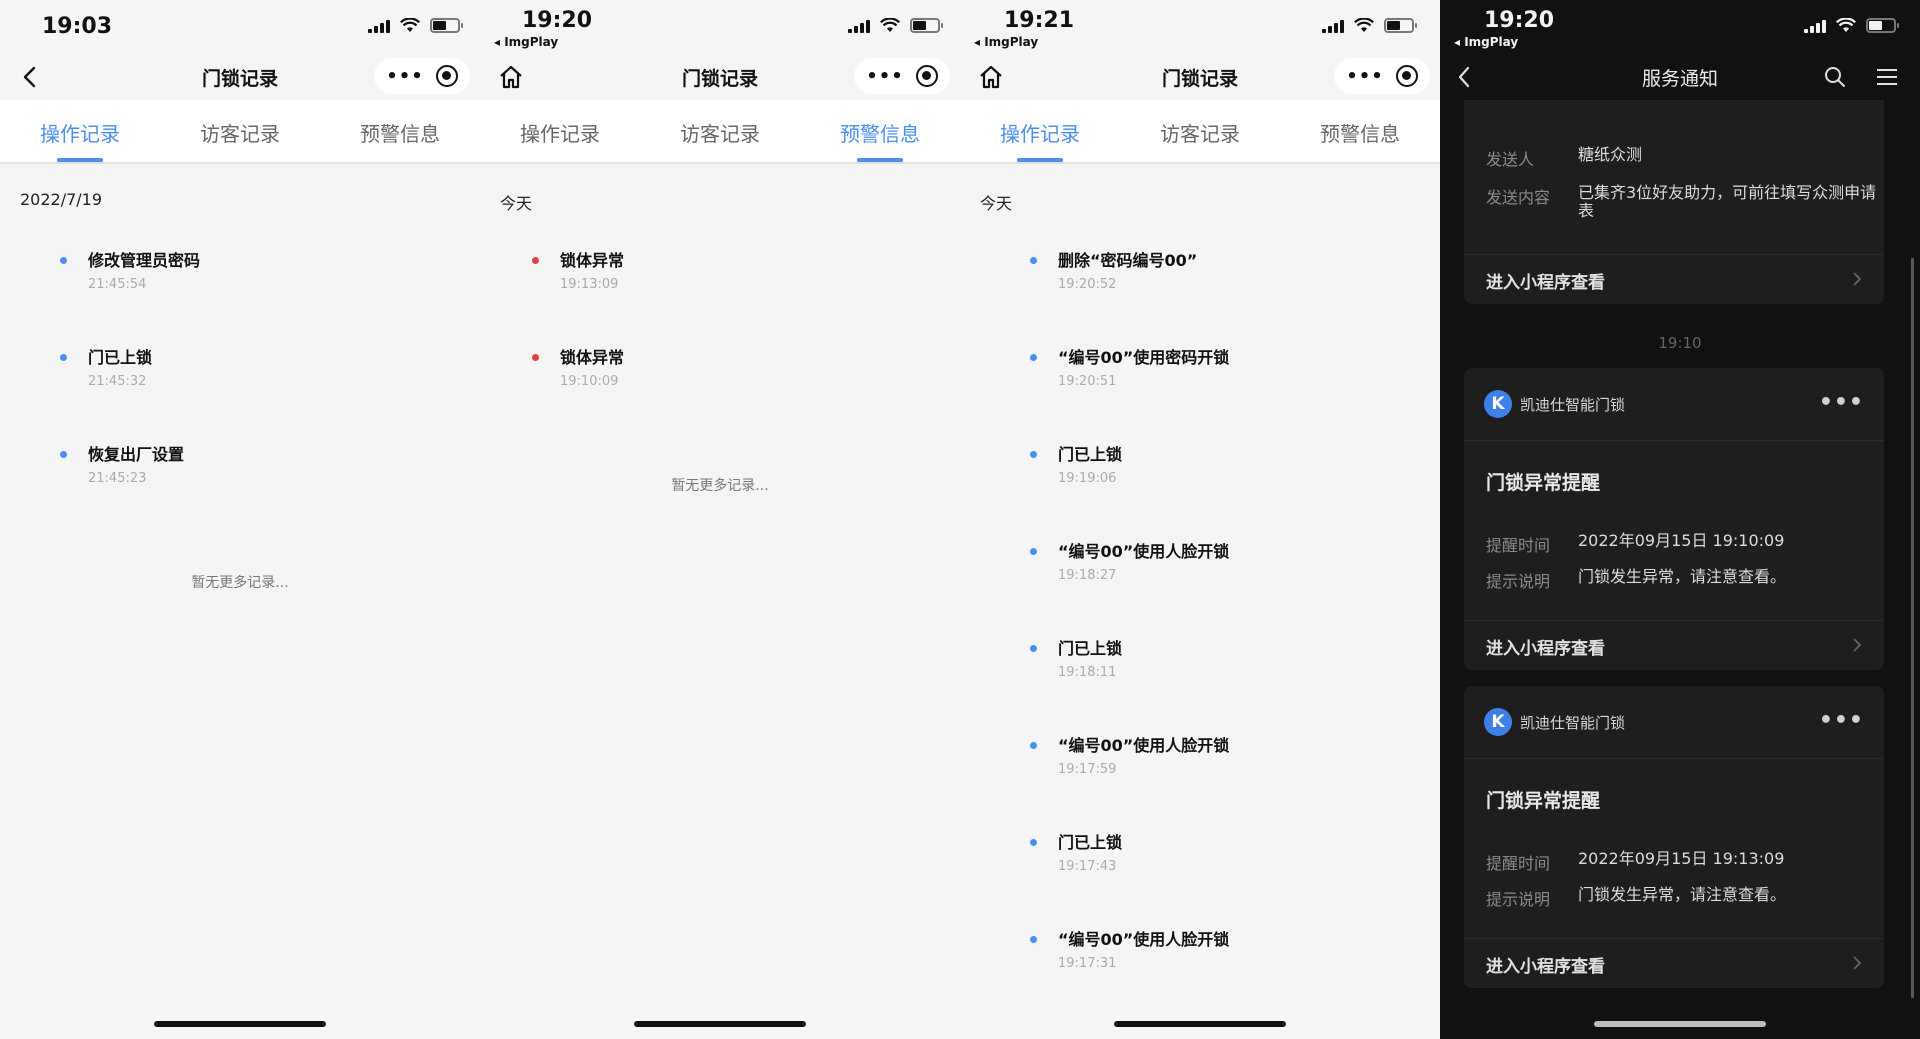  I want to click on list-item: 门已上锁 19:18:11, so click(1205, 686).